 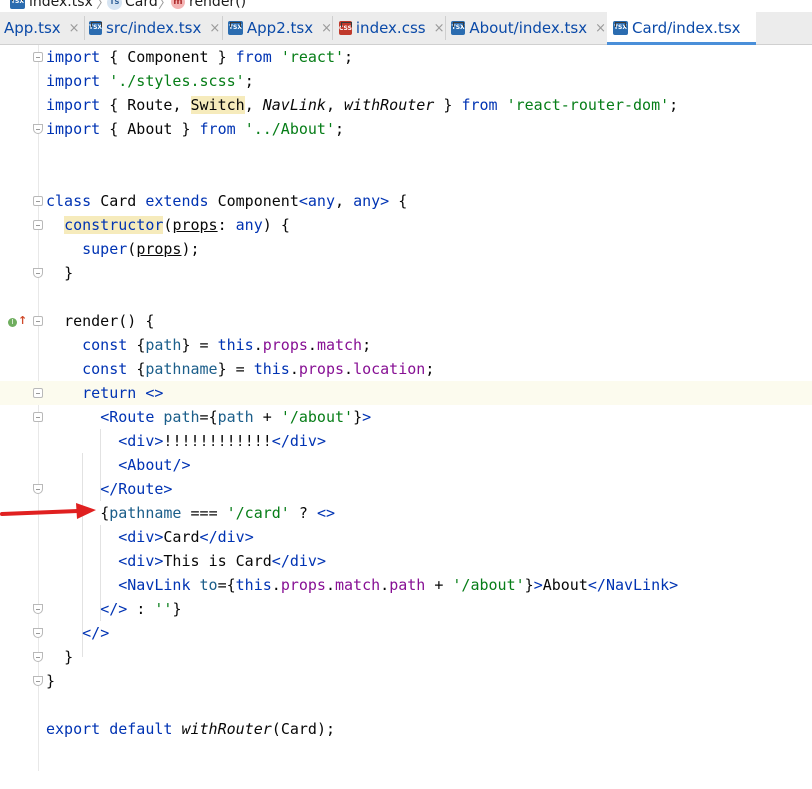 What do you see at coordinates (406, 561) in the screenshot?
I see `code-line: <div>This is Card</div>` at bounding box center [406, 561].